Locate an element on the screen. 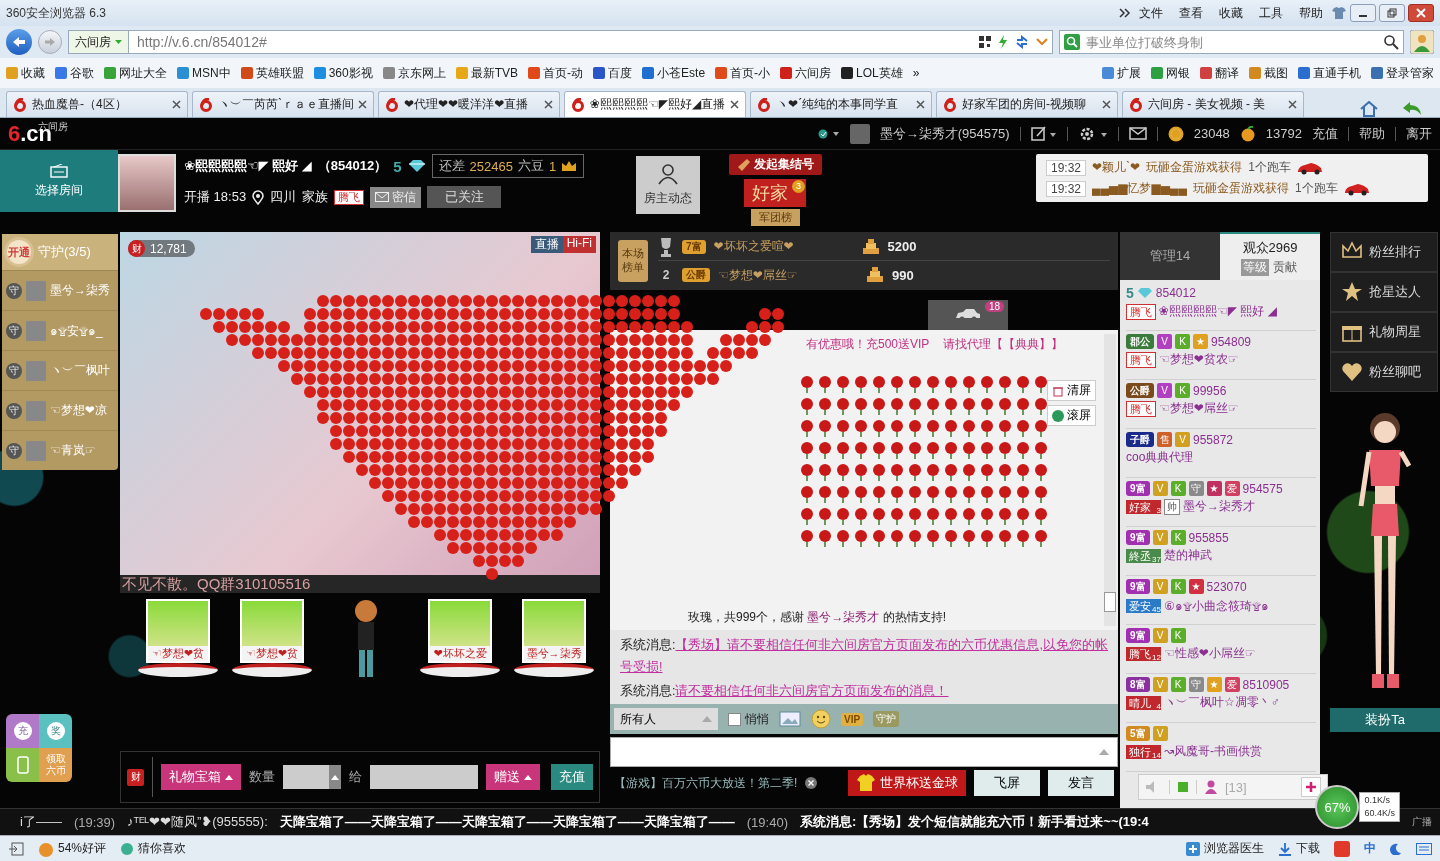 The height and width of the screenshot is (861, 1440). top-link: 帮助 is located at coordinates (1372, 133).